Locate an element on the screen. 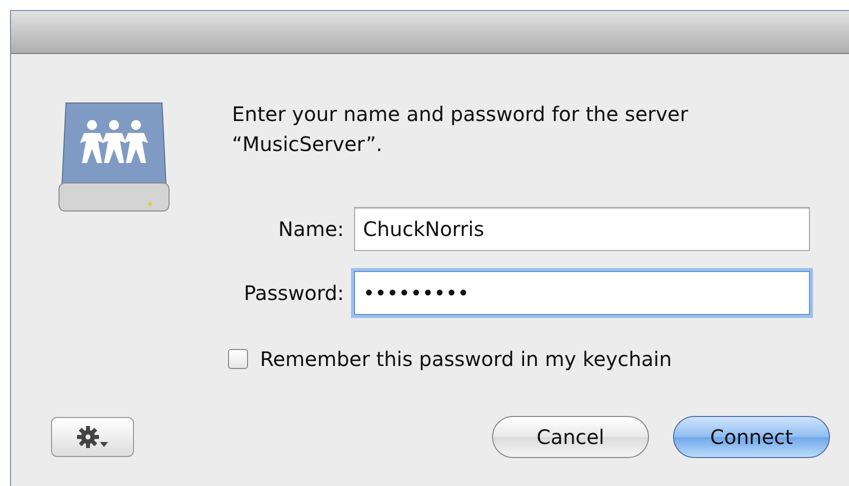  checkbox-label: Remember this password in my keychain is located at coordinates (466, 359).